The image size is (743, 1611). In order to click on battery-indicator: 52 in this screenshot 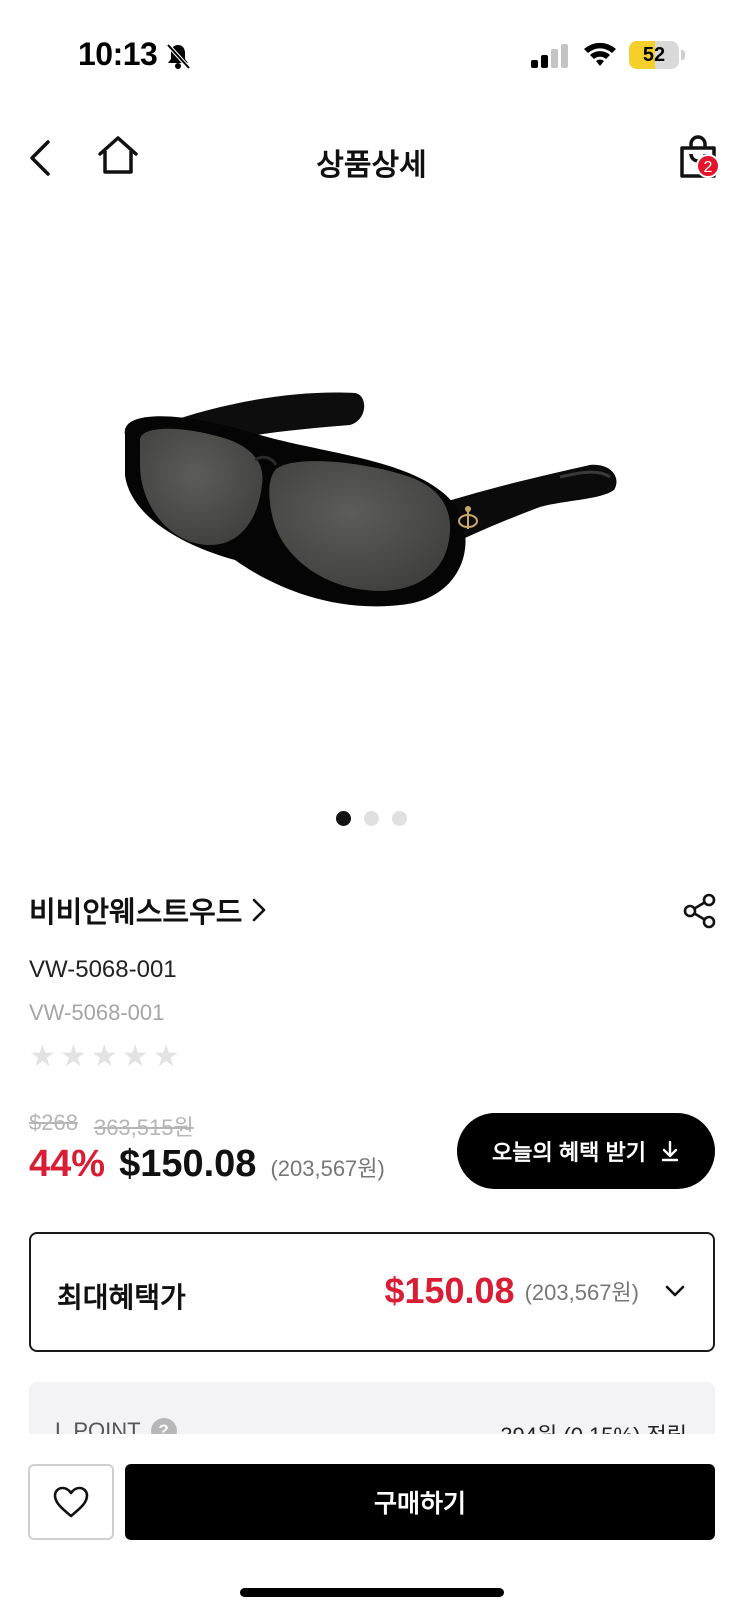, I will do `click(654, 55)`.